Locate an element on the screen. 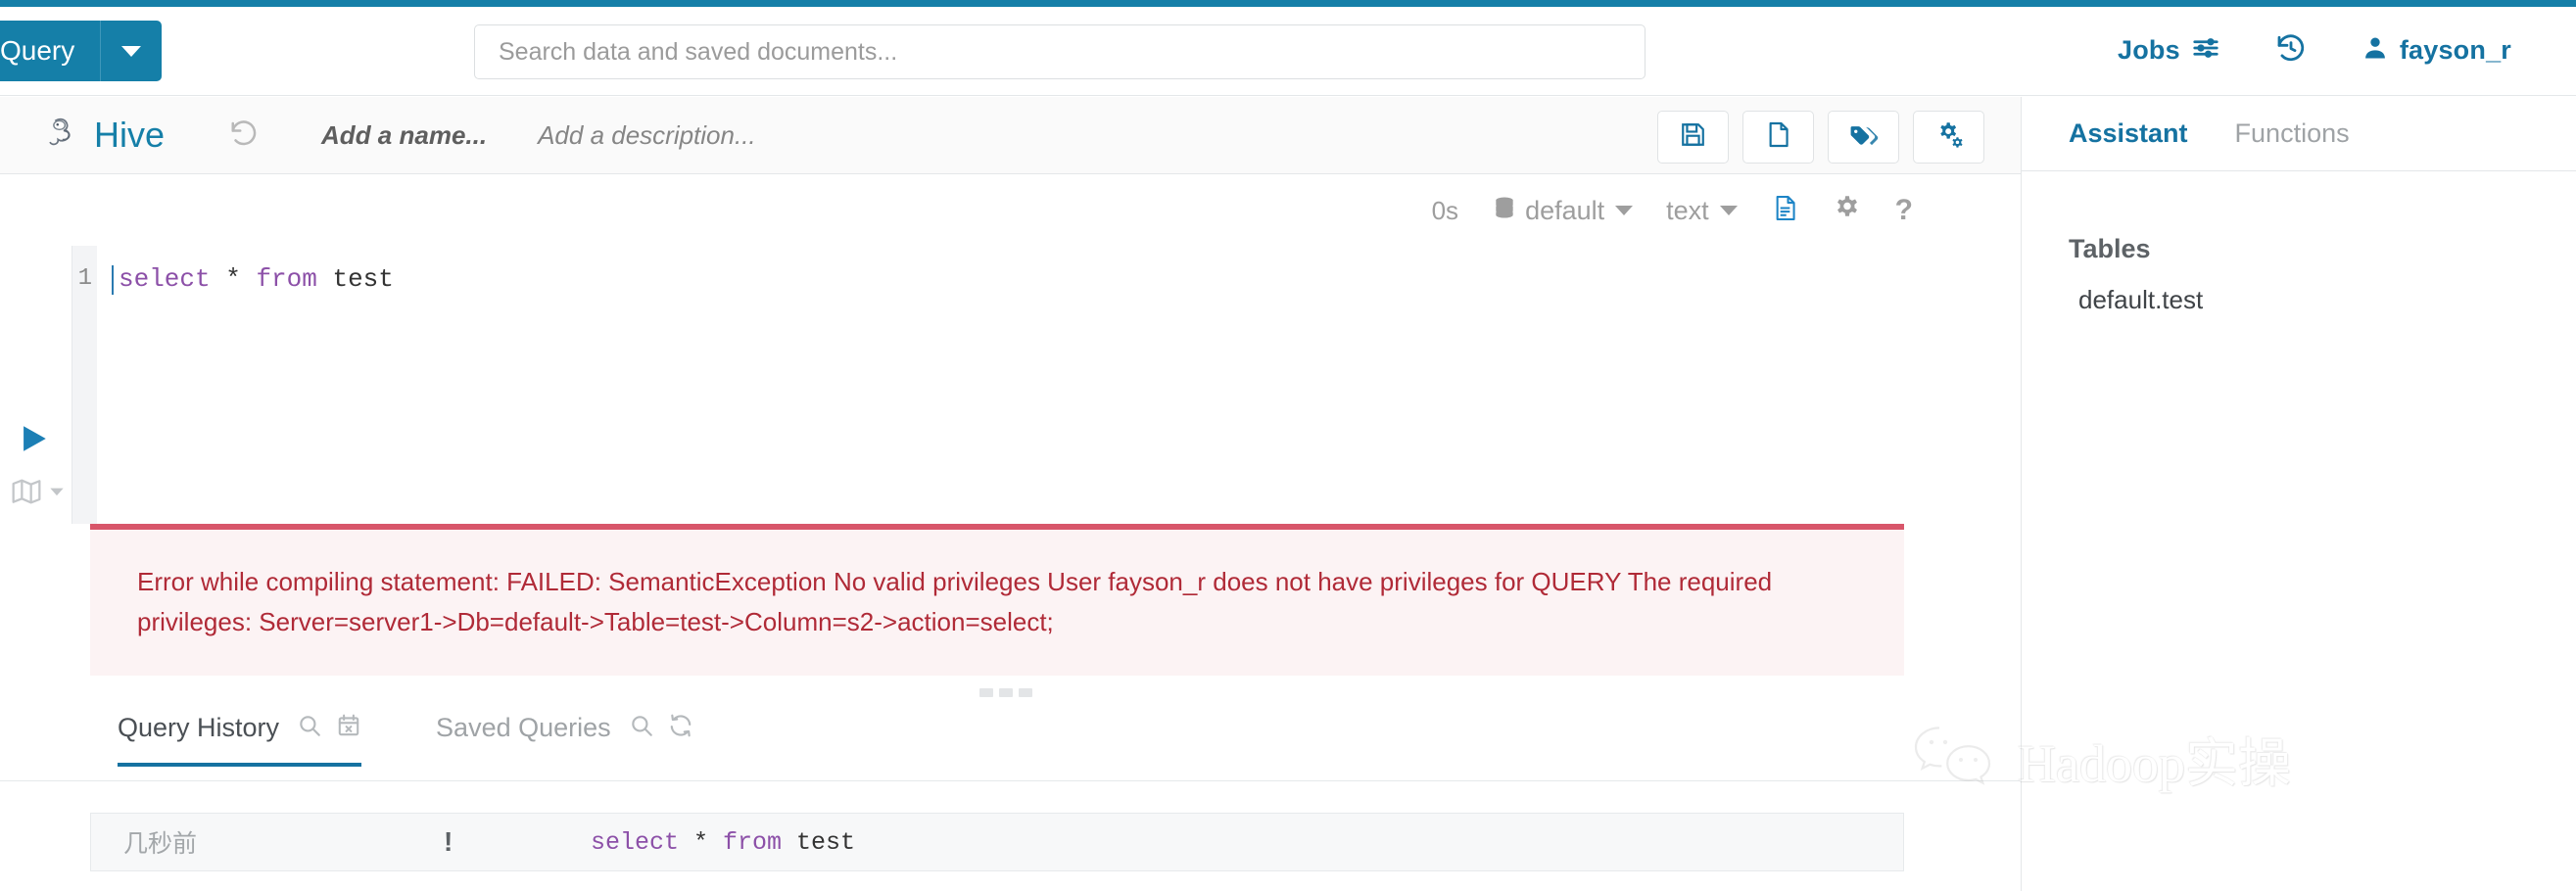 This screenshot has width=2576, height=891. hive-brand: Hive is located at coordinates (104, 136).